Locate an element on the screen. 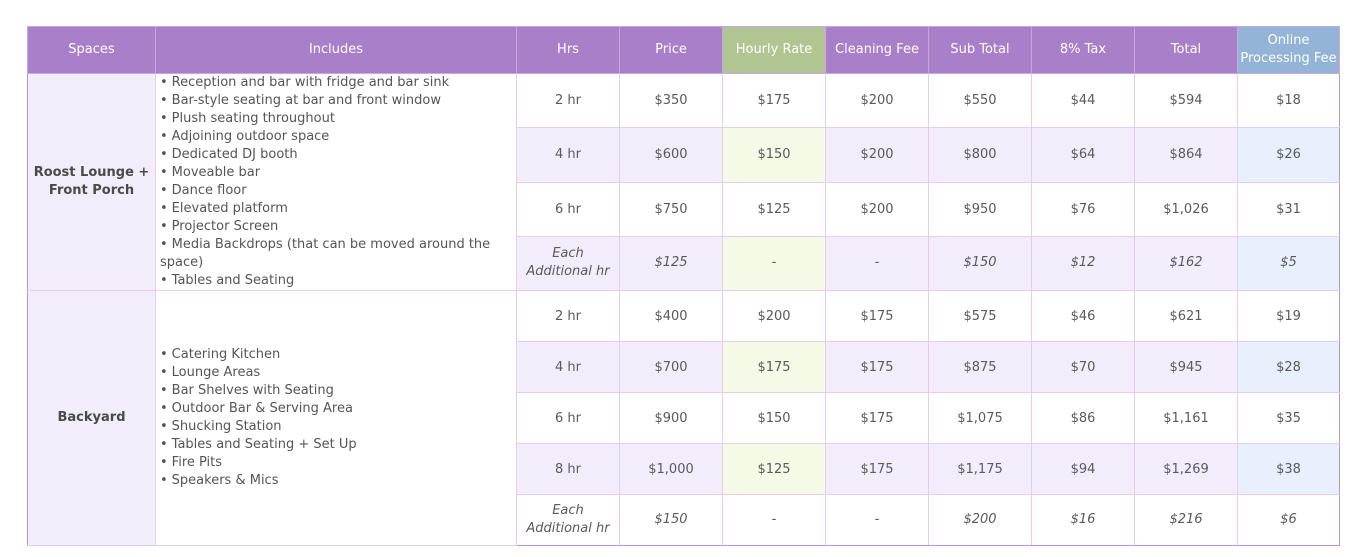  header-hourly-rate: Hourly Rate is located at coordinates (774, 50).